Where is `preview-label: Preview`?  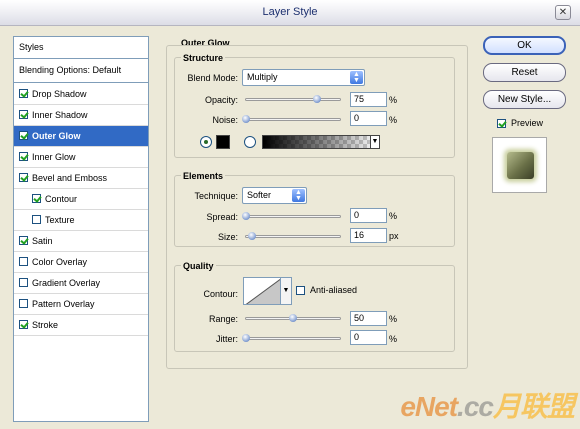
preview-label: Preview is located at coordinates (527, 123).